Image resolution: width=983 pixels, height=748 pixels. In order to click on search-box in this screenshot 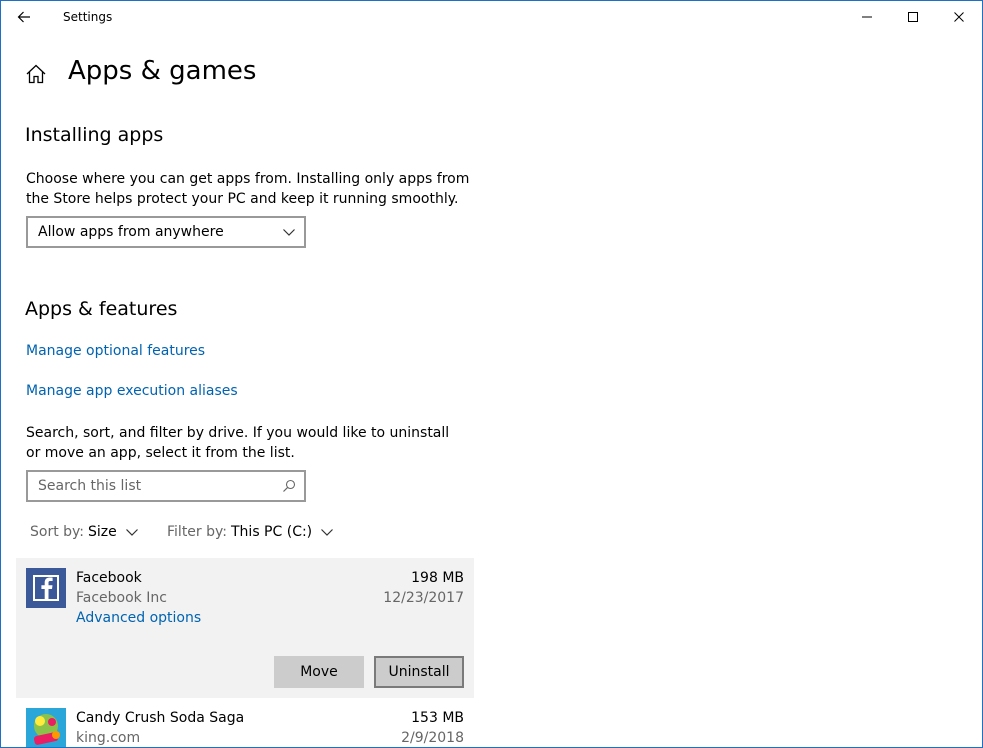, I will do `click(166, 486)`.